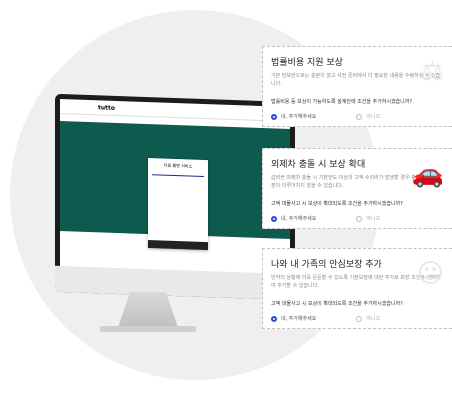 This screenshot has height=400, width=452. Describe the element at coordinates (427, 174) in the screenshot. I see `car-icon: 🚗` at that location.